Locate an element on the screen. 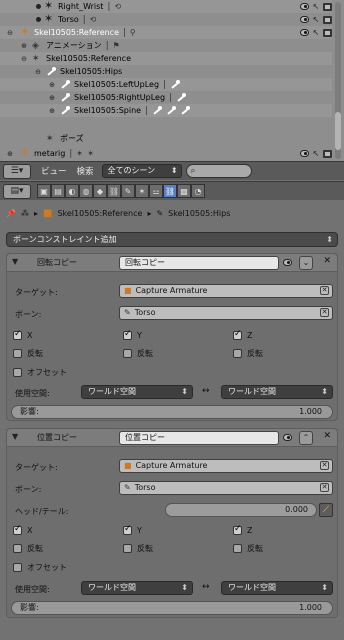  menu-search: 検索 is located at coordinates (85, 171).